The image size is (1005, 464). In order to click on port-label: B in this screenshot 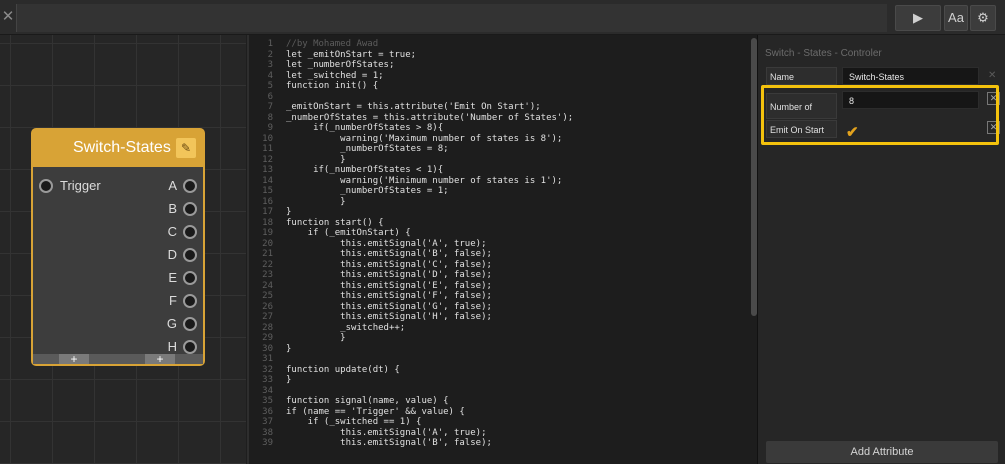, I will do `click(172, 208)`.